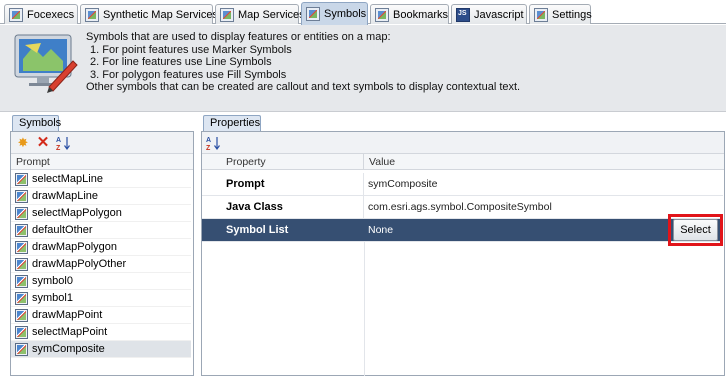 This screenshot has height=376, width=726. I want to click on symbol-label: selectMapPoint, so click(70, 332).